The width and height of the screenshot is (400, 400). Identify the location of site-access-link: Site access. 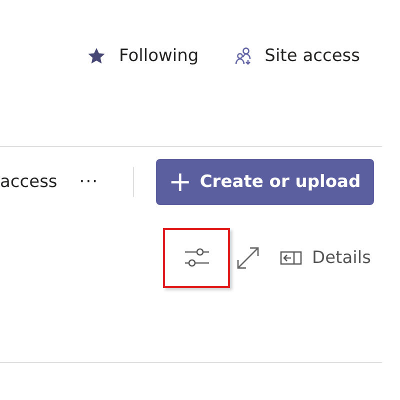
(312, 56).